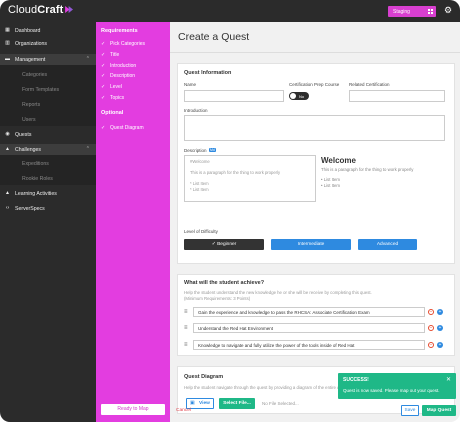 Image resolution: width=460 pixels, height=422 pixels. I want to click on sidebar-item-categories: Categories, so click(48, 74).